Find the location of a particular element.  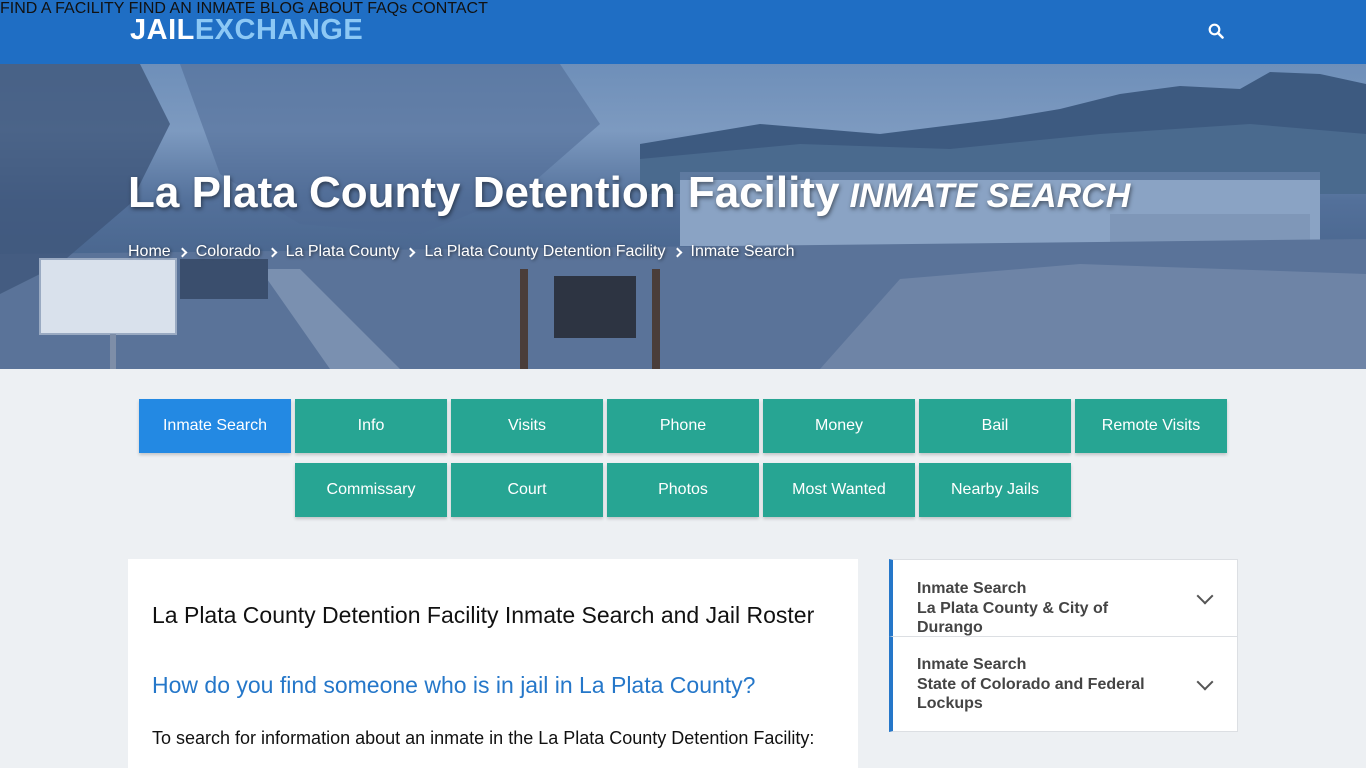

site-logo: JAILEXCHANGE is located at coordinates (246, 30).